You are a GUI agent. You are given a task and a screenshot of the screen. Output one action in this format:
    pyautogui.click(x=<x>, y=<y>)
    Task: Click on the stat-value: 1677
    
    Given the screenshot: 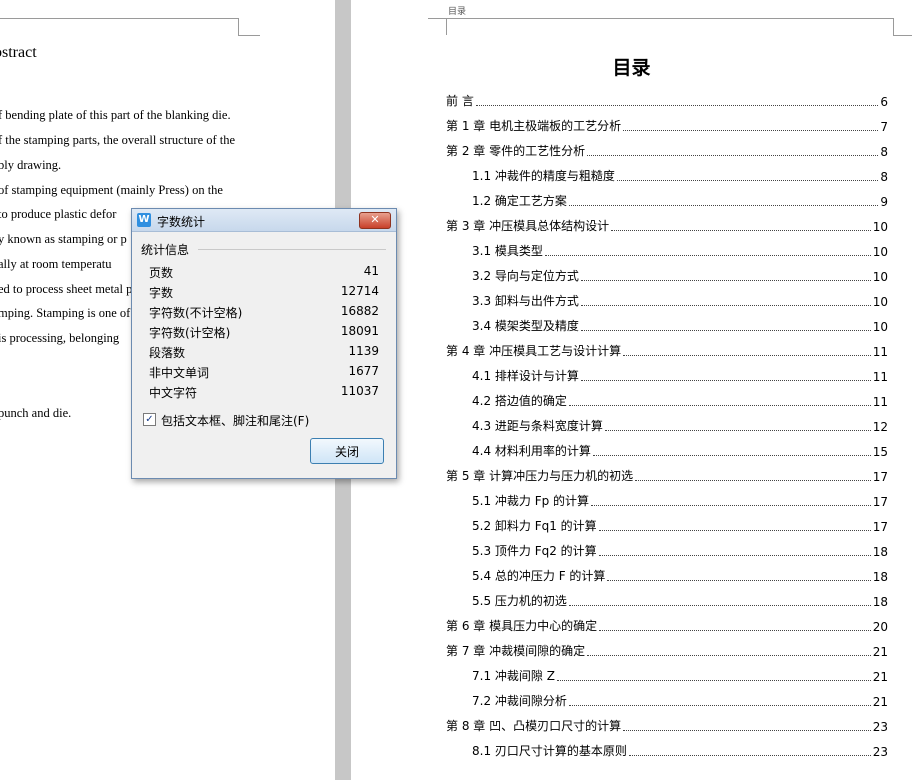 What is the action you would take?
    pyautogui.click(x=363, y=371)
    